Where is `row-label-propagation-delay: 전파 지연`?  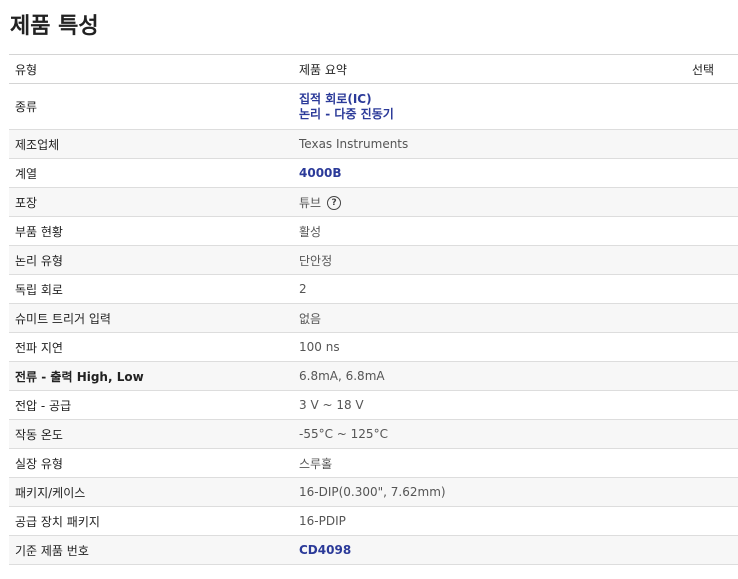 row-label-propagation-delay: 전파 지연 is located at coordinates (151, 347).